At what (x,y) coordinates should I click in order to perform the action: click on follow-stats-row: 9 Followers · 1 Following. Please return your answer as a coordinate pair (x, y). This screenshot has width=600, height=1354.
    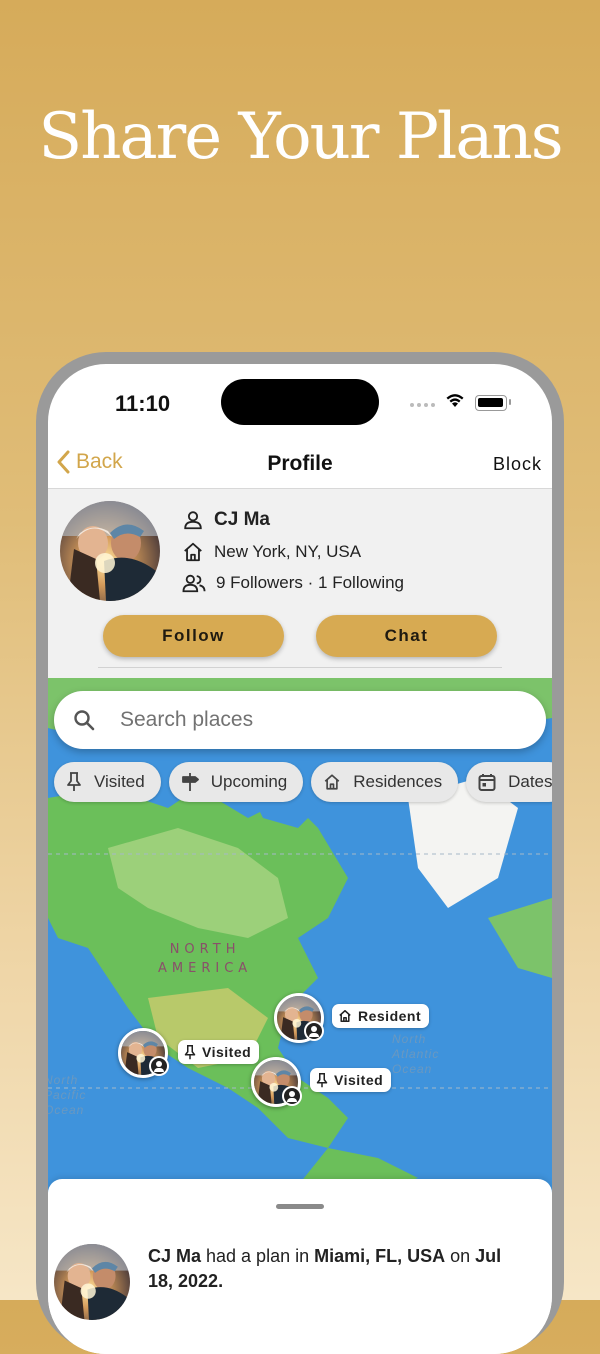
    Looking at the image, I should click on (293, 583).